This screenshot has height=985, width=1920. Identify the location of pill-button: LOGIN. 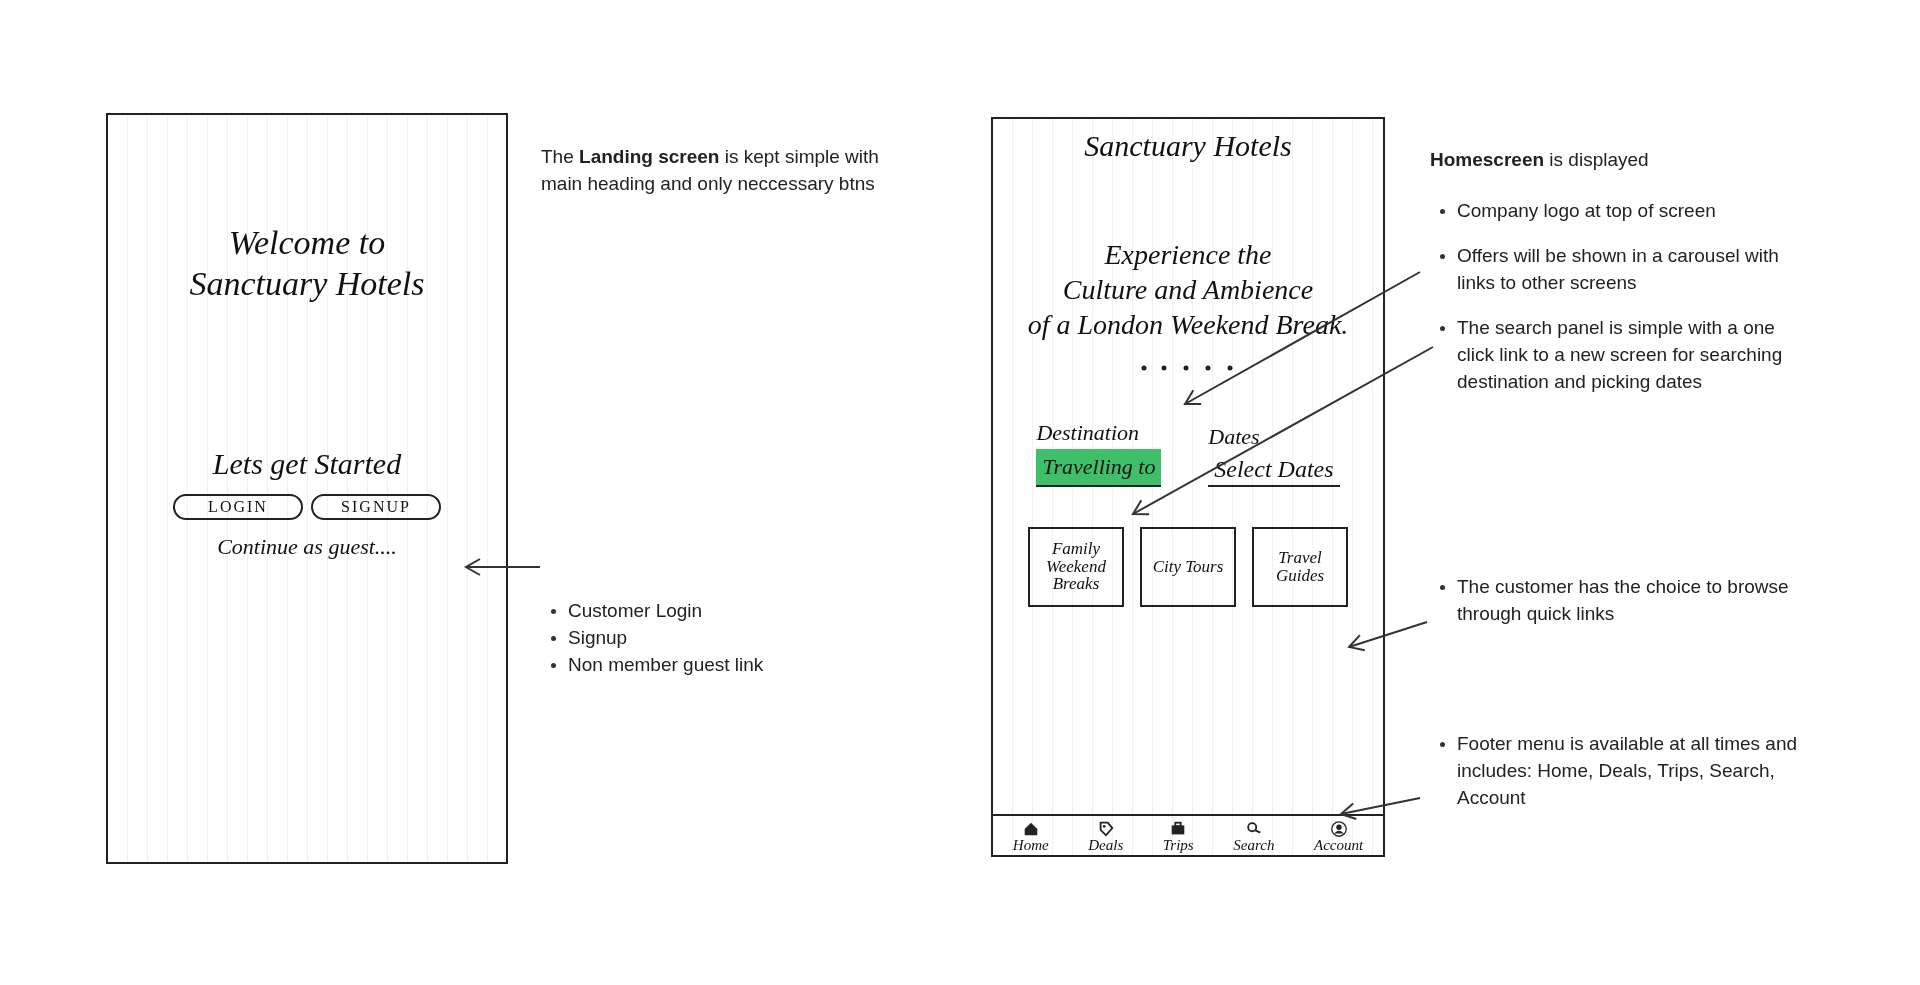
(238, 507).